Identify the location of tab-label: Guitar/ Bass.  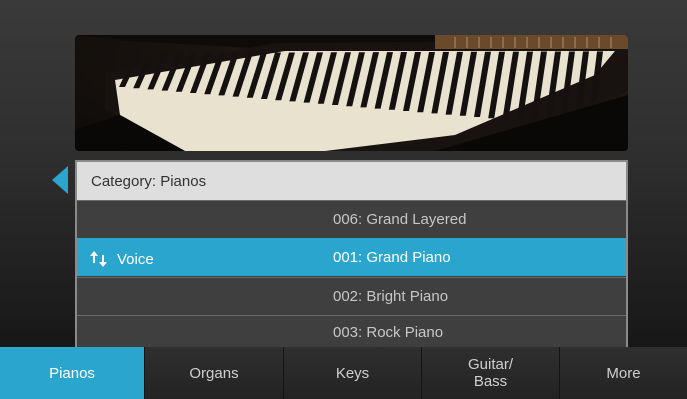
(490, 373).